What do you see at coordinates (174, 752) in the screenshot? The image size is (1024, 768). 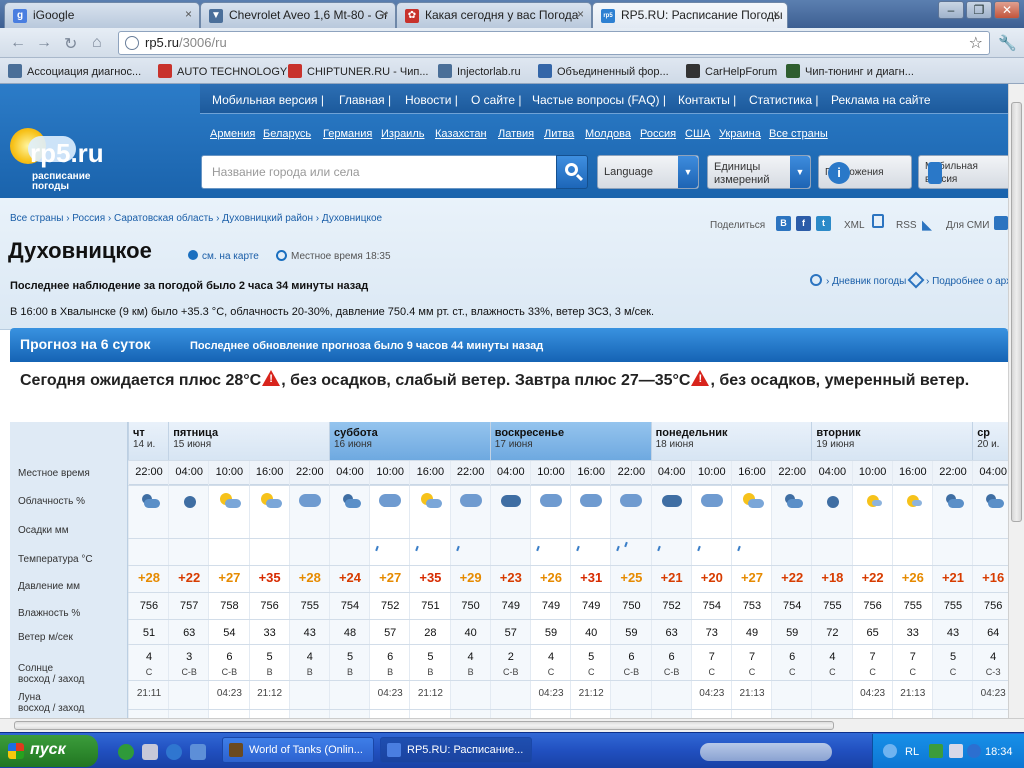 I see `ie-icon` at bounding box center [174, 752].